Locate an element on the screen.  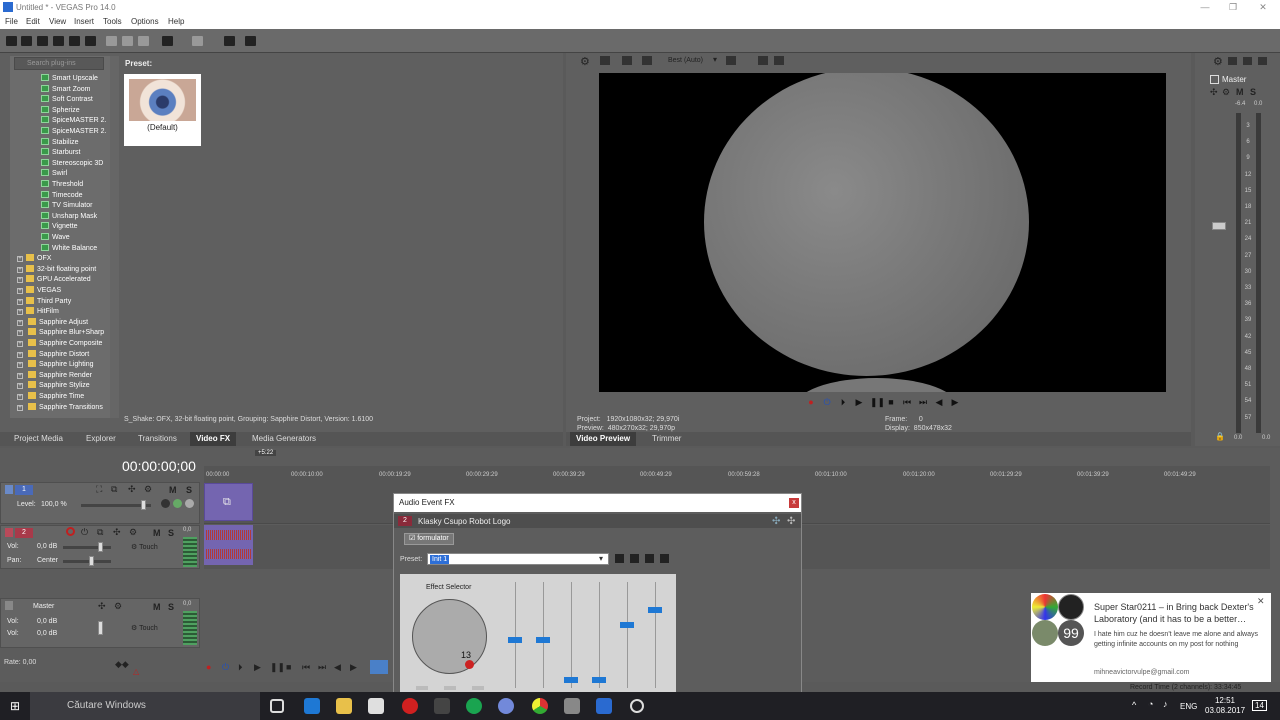
marker-label: +5:22 is located at coordinates (266, 453).